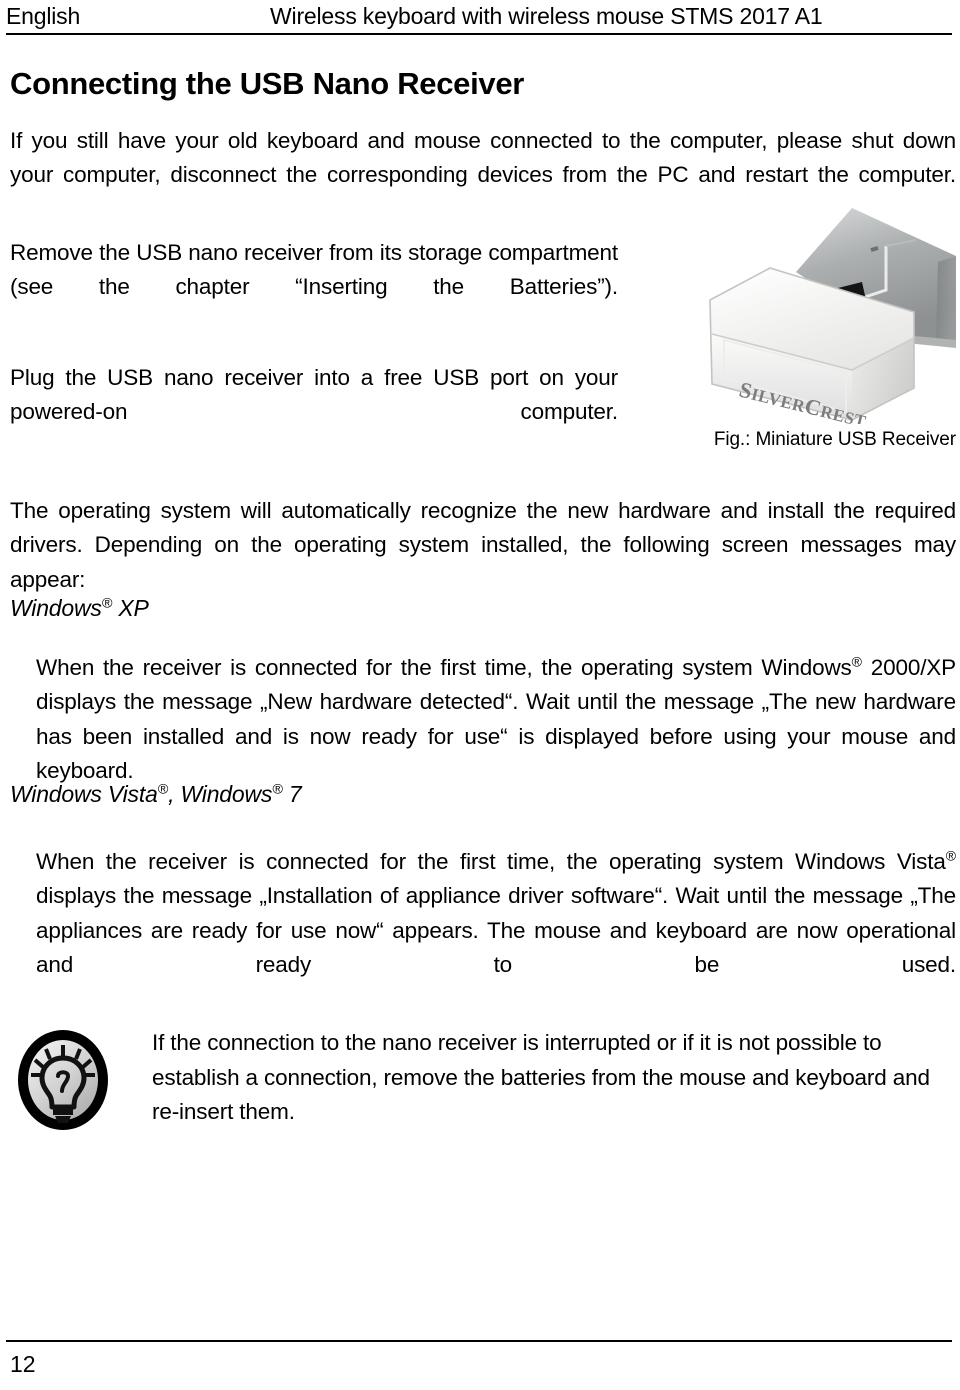  I want to click on os-heading-windows-vista-7: Windows Vista®, Windows® 7, so click(156, 794).